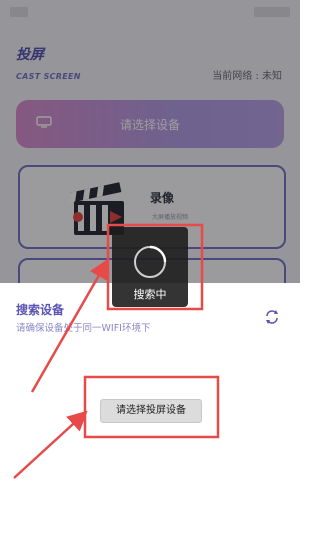 This screenshot has height=533, width=320. What do you see at coordinates (151, 411) in the screenshot?
I see `choose-cast-device-button: 请选择投屏设备` at bounding box center [151, 411].